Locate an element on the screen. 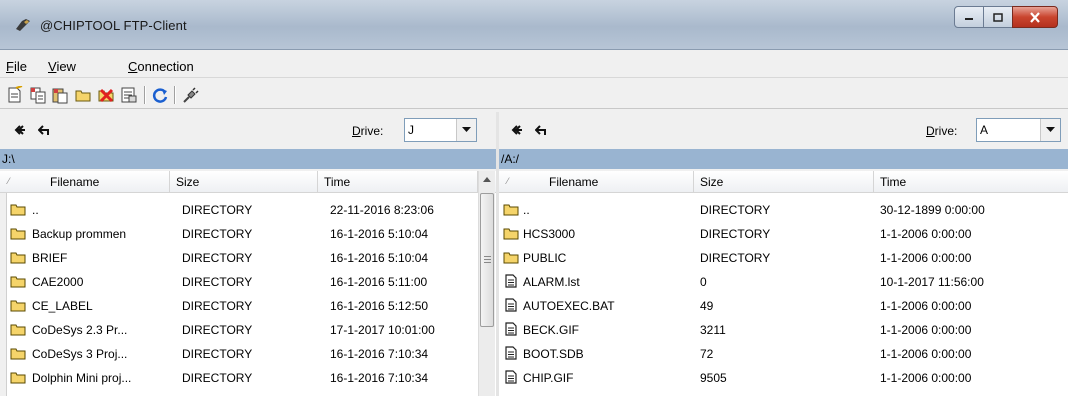  cell-filename: ALARM.lst is located at coordinates (551, 282).